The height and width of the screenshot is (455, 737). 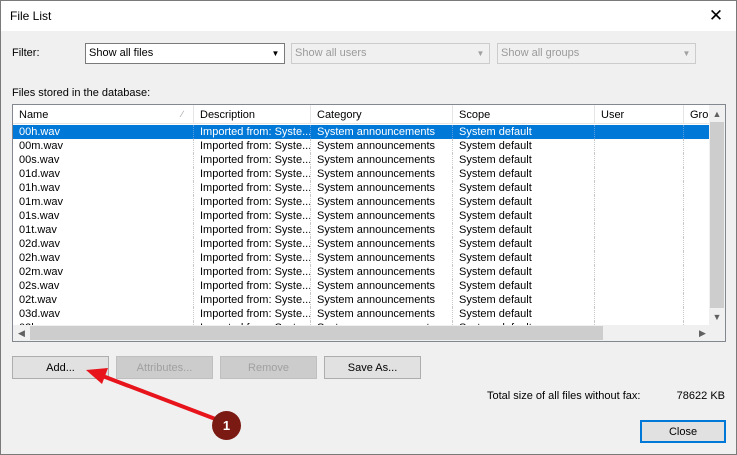 I want to click on horizontal-scroll-thumb, so click(x=316, y=333).